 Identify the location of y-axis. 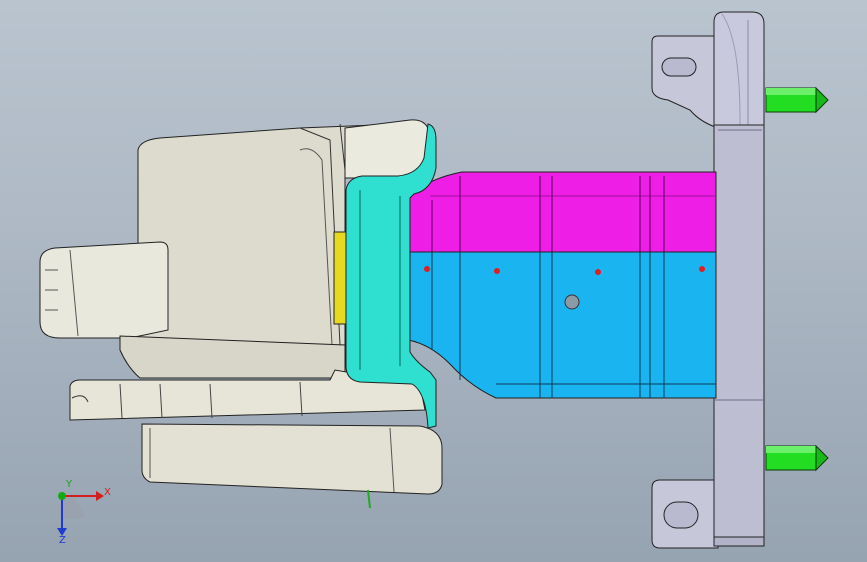
(62, 496).